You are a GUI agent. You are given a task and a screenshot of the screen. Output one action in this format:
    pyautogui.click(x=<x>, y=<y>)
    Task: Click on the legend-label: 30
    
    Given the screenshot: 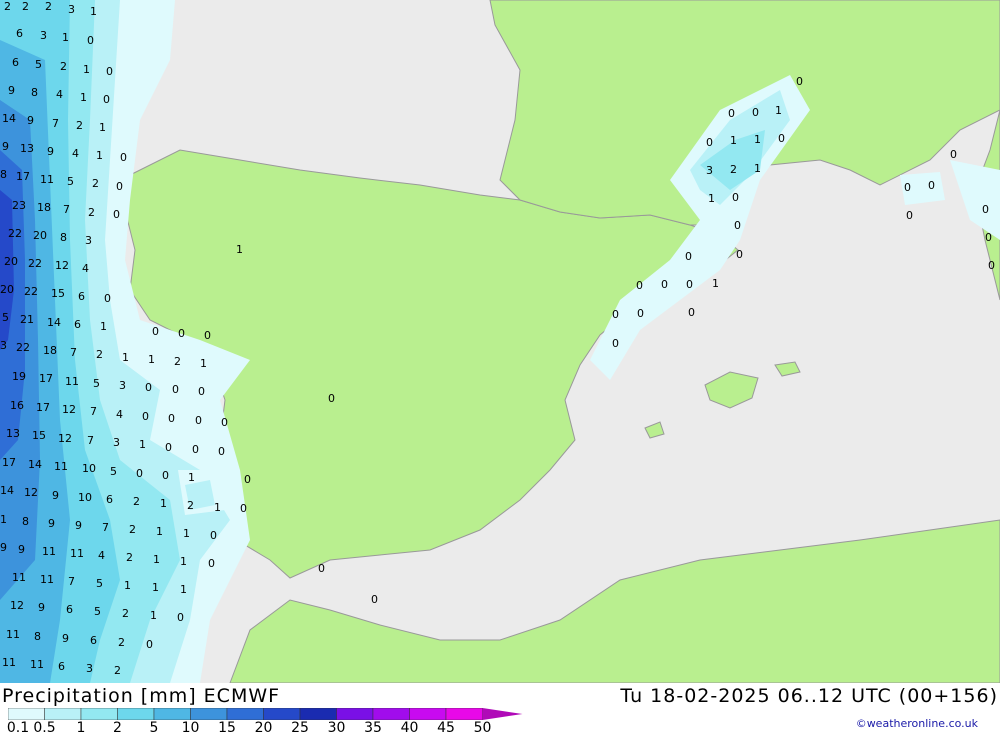 What is the action you would take?
    pyautogui.click(x=336, y=728)
    